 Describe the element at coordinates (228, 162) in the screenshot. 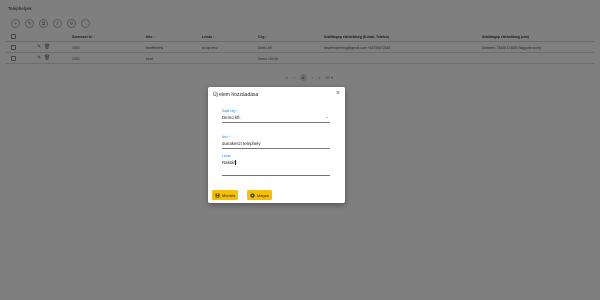

I see `description-value: Raktár` at that location.